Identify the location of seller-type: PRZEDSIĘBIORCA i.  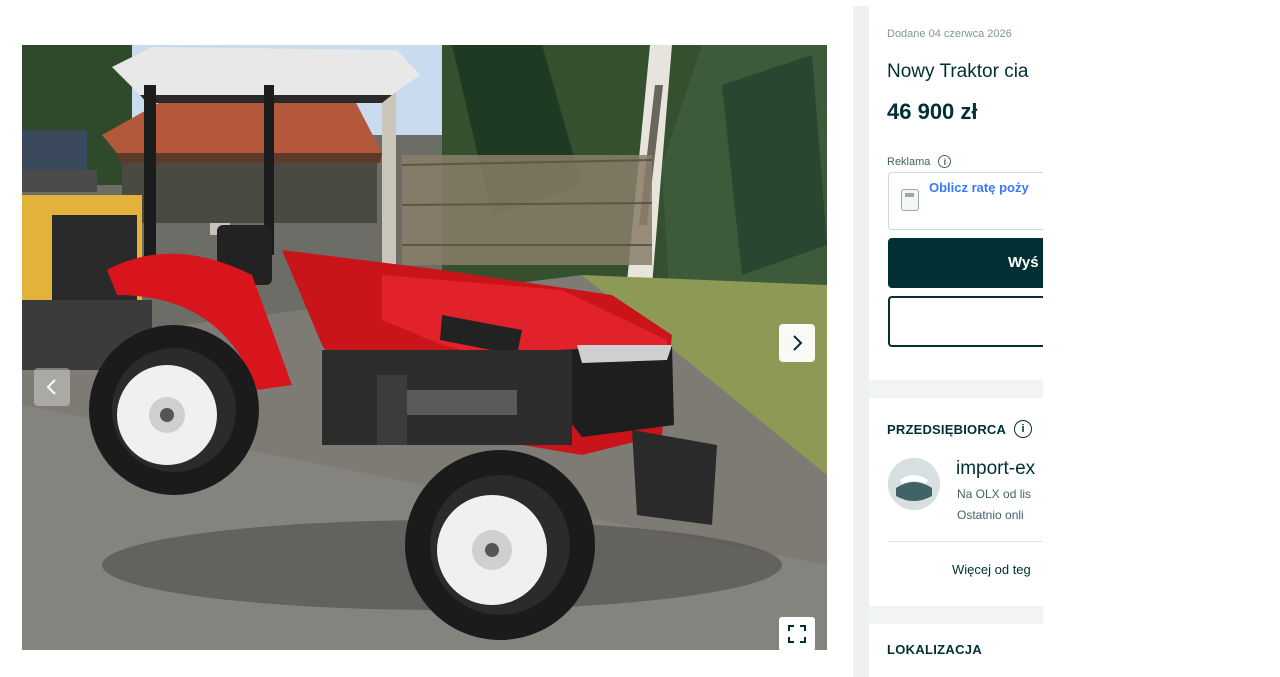
(960, 429).